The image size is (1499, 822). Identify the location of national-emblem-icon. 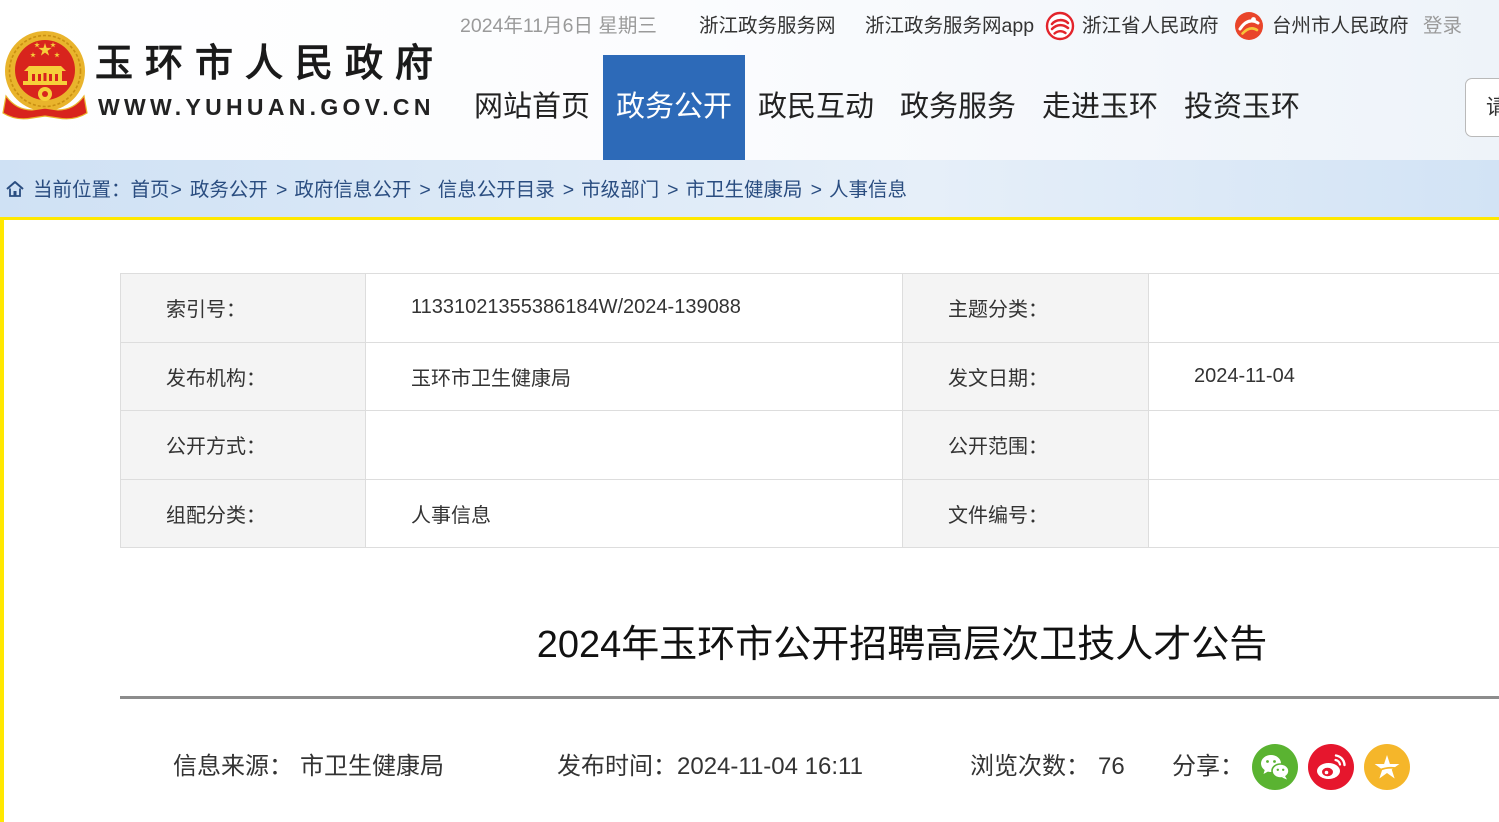
(45, 75).